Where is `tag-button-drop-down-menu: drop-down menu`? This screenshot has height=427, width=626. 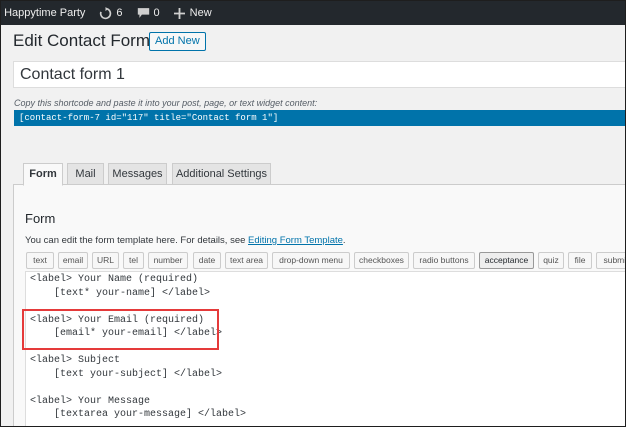 tag-button-drop-down-menu: drop-down menu is located at coordinates (311, 260).